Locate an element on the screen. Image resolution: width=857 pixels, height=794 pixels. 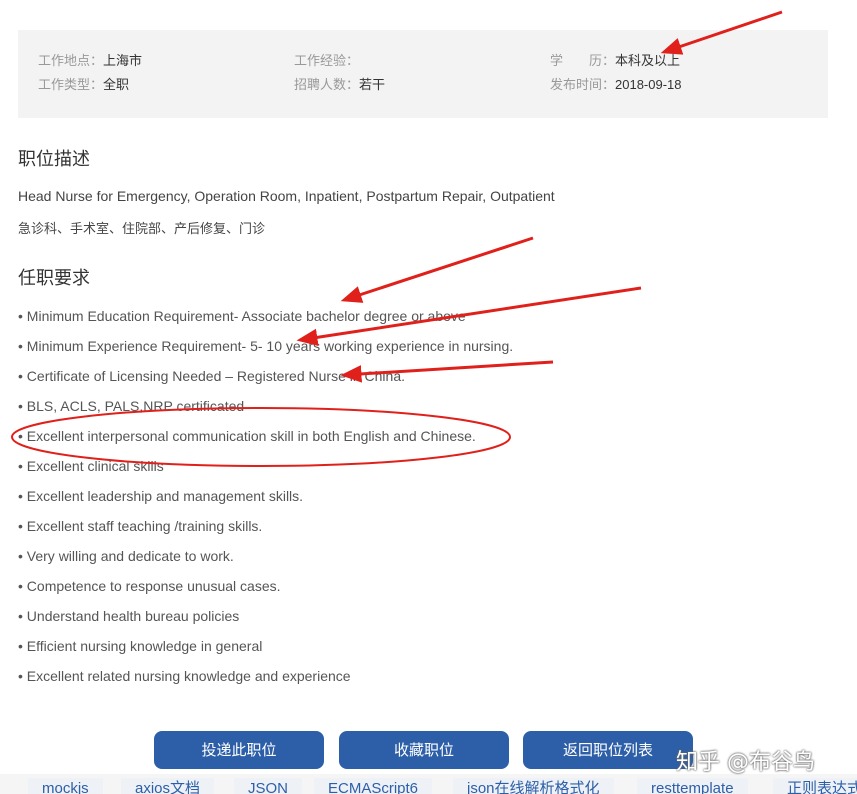
info-type: 工作类型：全职 is located at coordinates (83, 85).